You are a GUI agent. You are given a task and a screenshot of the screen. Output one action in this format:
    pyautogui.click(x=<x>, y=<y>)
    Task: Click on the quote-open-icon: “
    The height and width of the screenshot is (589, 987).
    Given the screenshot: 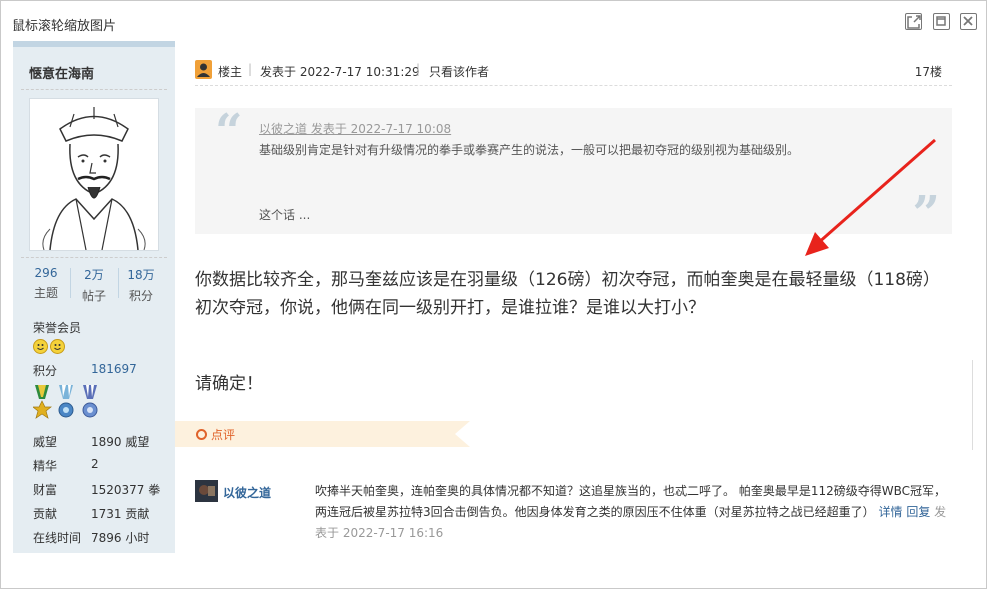 What is the action you would take?
    pyautogui.click(x=229, y=132)
    